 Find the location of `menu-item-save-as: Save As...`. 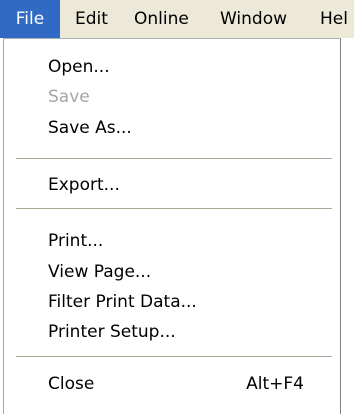

menu-item-save-as: Save As... is located at coordinates (172, 128).